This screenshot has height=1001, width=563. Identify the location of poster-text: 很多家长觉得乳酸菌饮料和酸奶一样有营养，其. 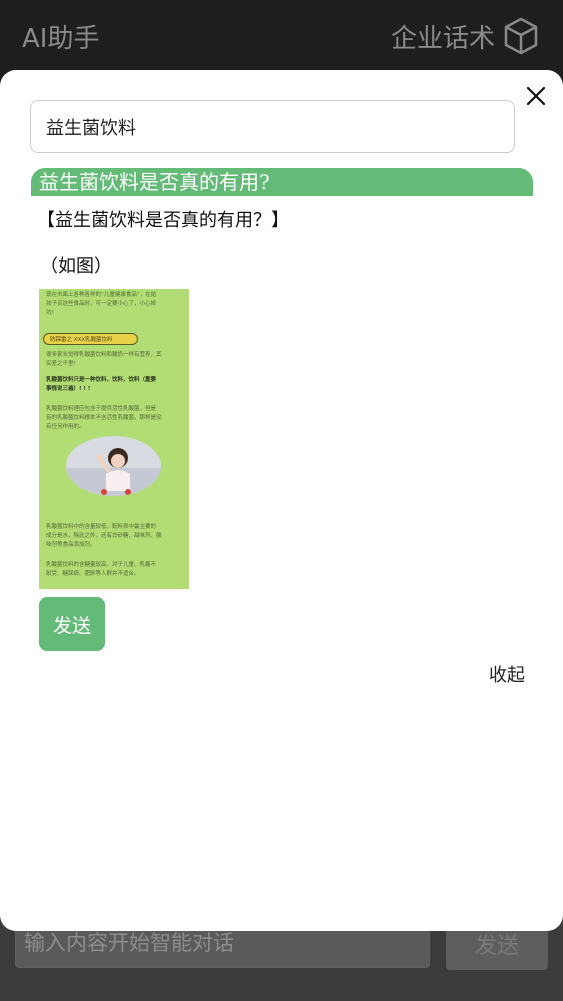
(104, 355).